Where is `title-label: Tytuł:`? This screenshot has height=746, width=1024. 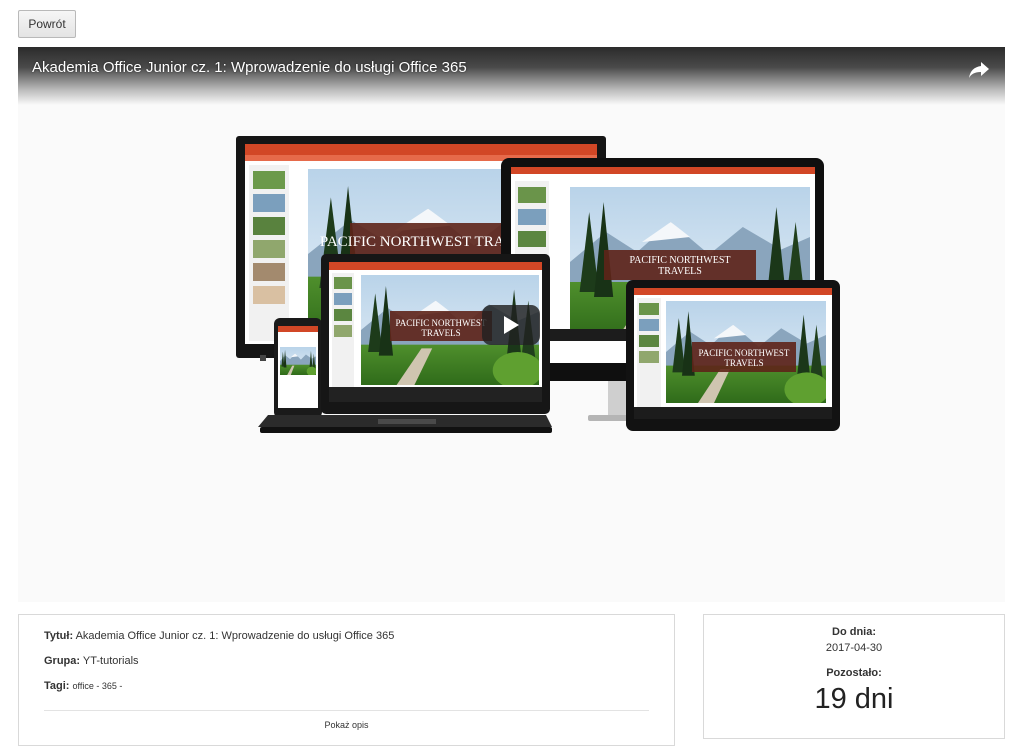 title-label: Tytuł: is located at coordinates (59, 636).